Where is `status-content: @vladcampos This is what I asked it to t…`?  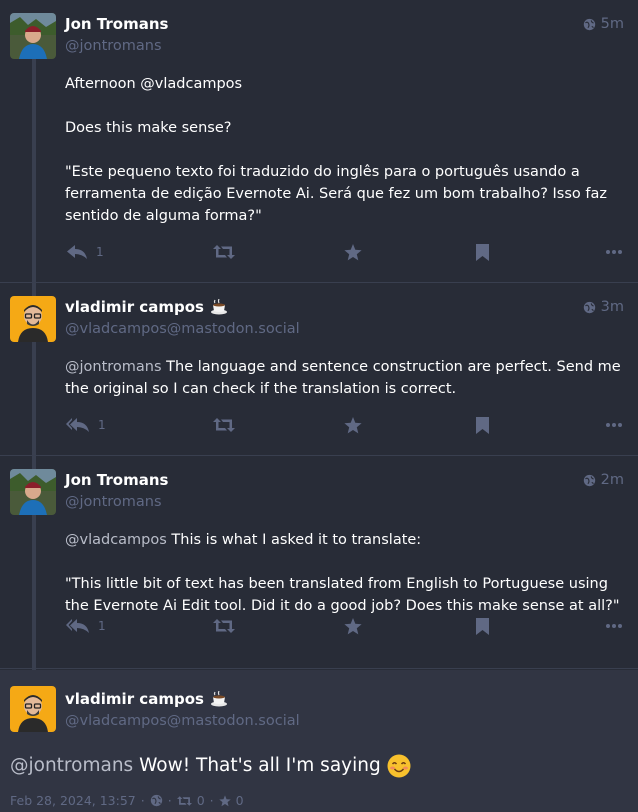
status-content: @vladcampos This is what I asked it to t… is located at coordinates (344, 573).